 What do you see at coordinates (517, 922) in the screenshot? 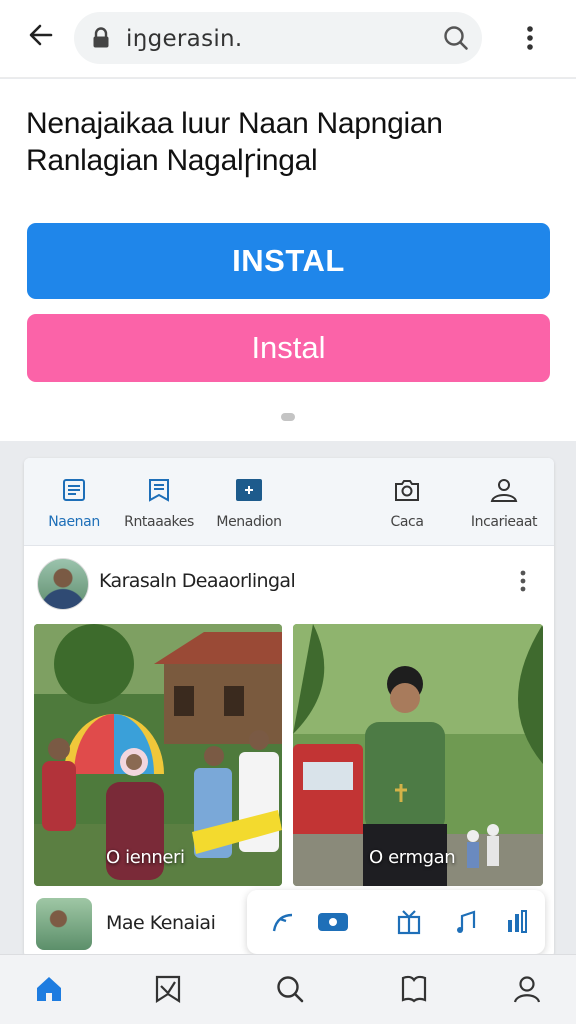
I see `stats-icon` at bounding box center [517, 922].